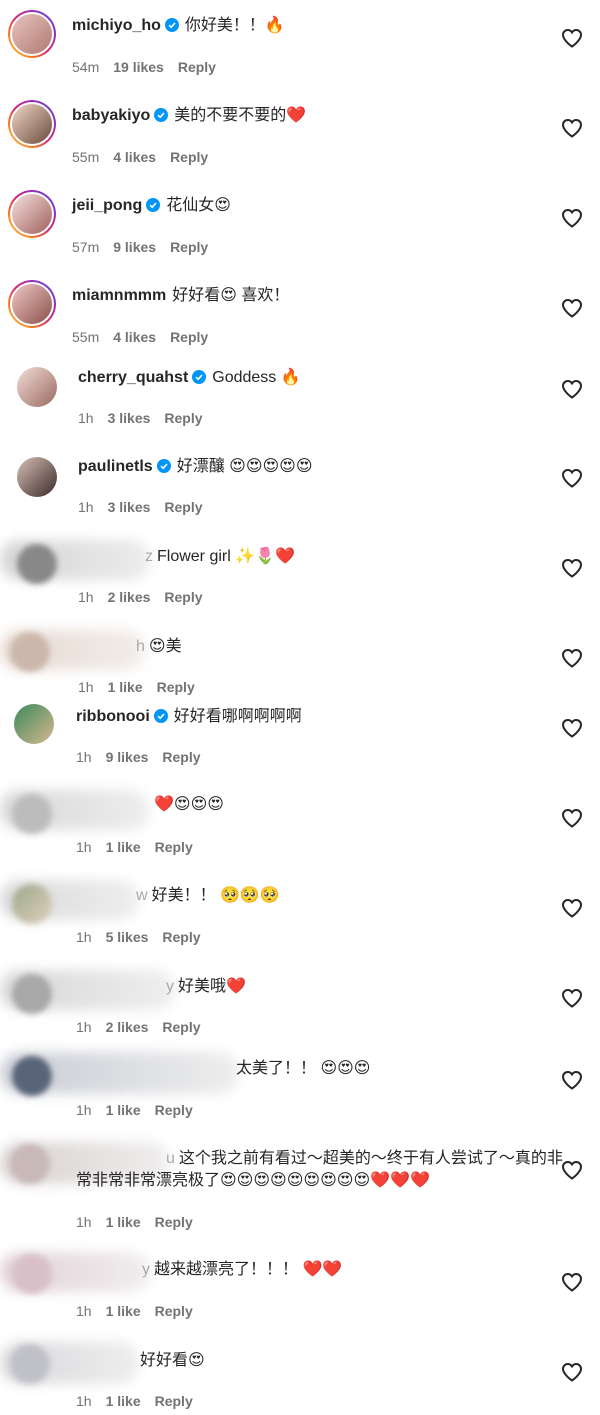  Describe the element at coordinates (244, 466) in the screenshot. I see `comment-text: 好漂釀 😍😍😍😍😍` at that location.